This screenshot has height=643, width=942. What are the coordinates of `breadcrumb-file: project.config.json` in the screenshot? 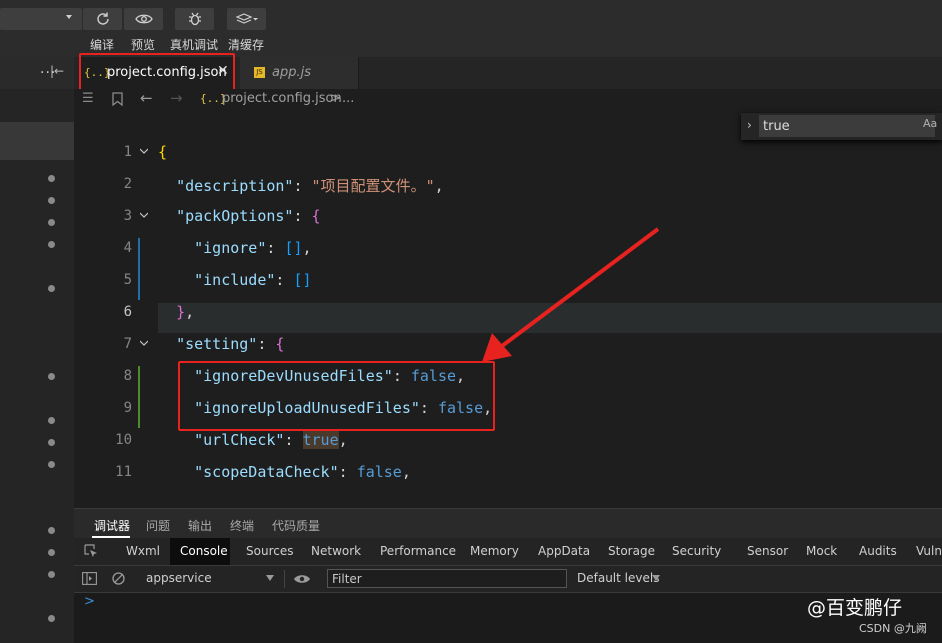 It's located at (282, 98).